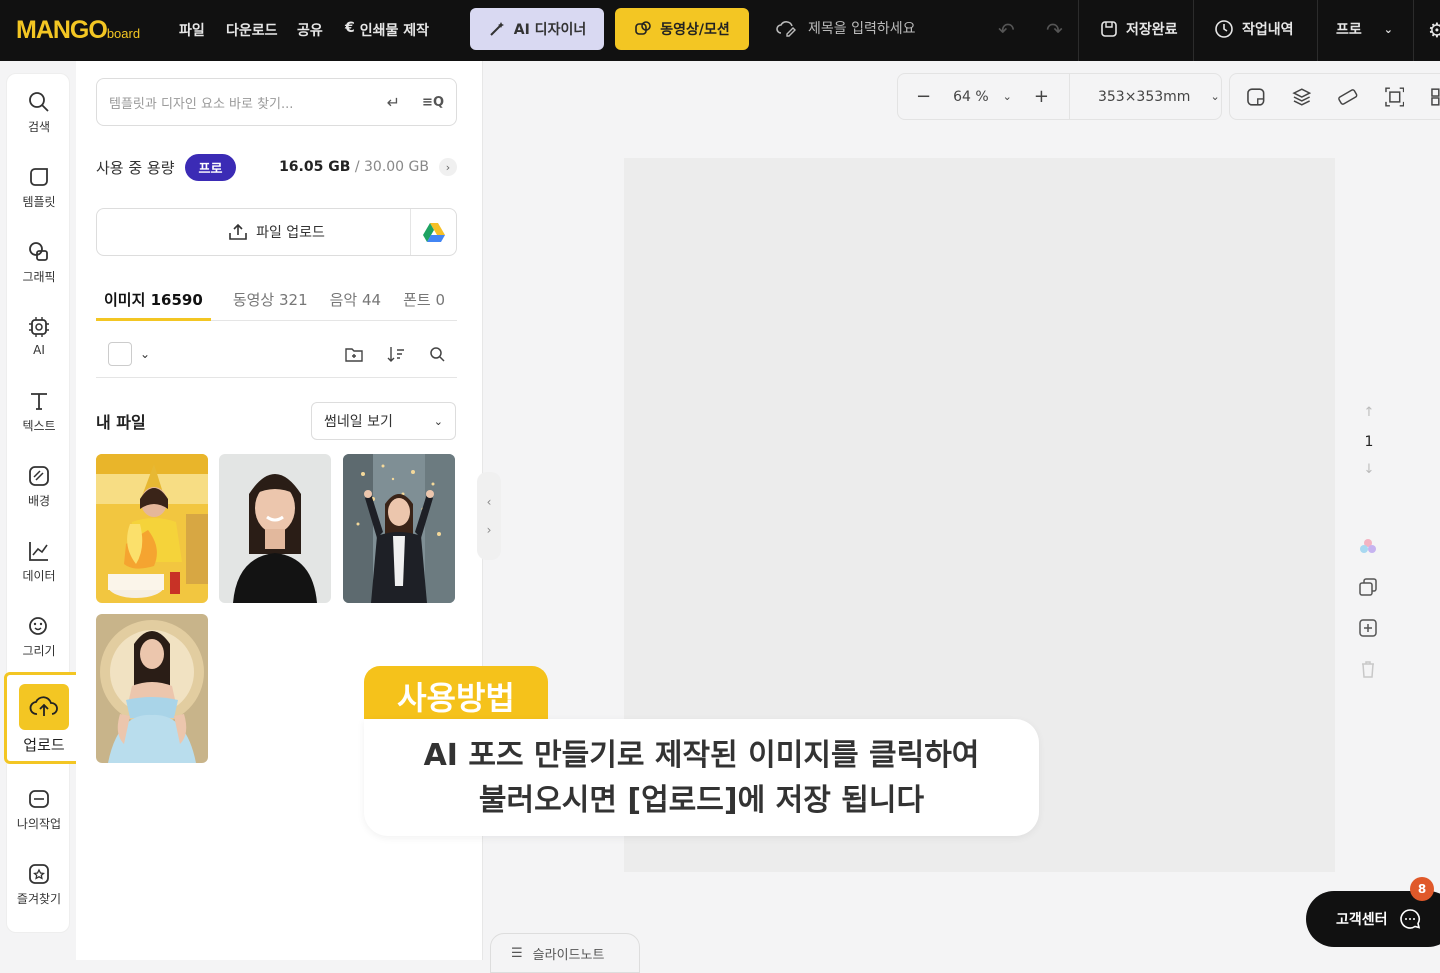  What do you see at coordinates (38, 551) in the screenshot?
I see `chart-icon` at bounding box center [38, 551].